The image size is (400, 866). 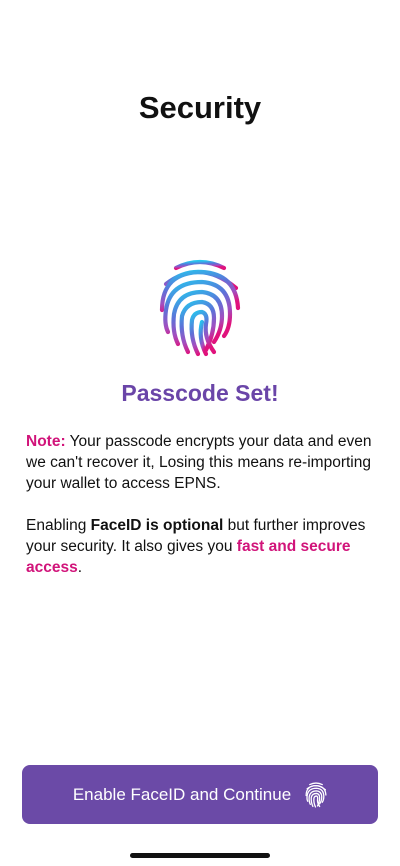 I want to click on passcode-set-headline: Passcode Set!, so click(x=200, y=393).